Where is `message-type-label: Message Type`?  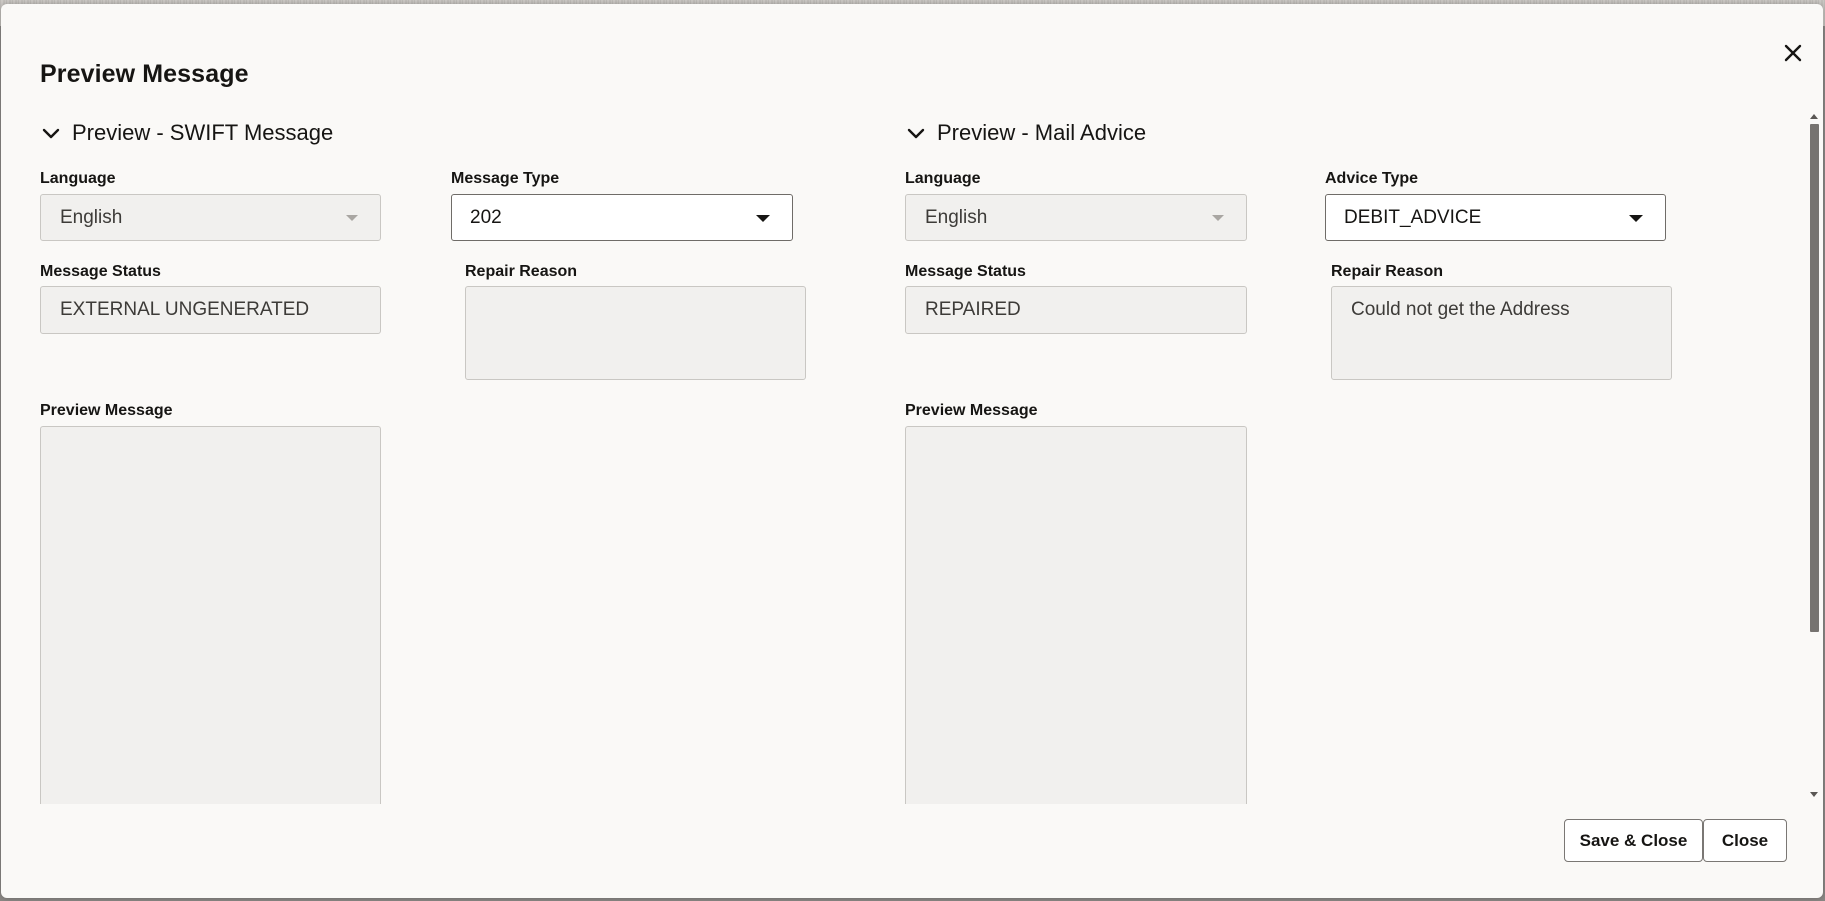
message-type-label: Message Type is located at coordinates (505, 178).